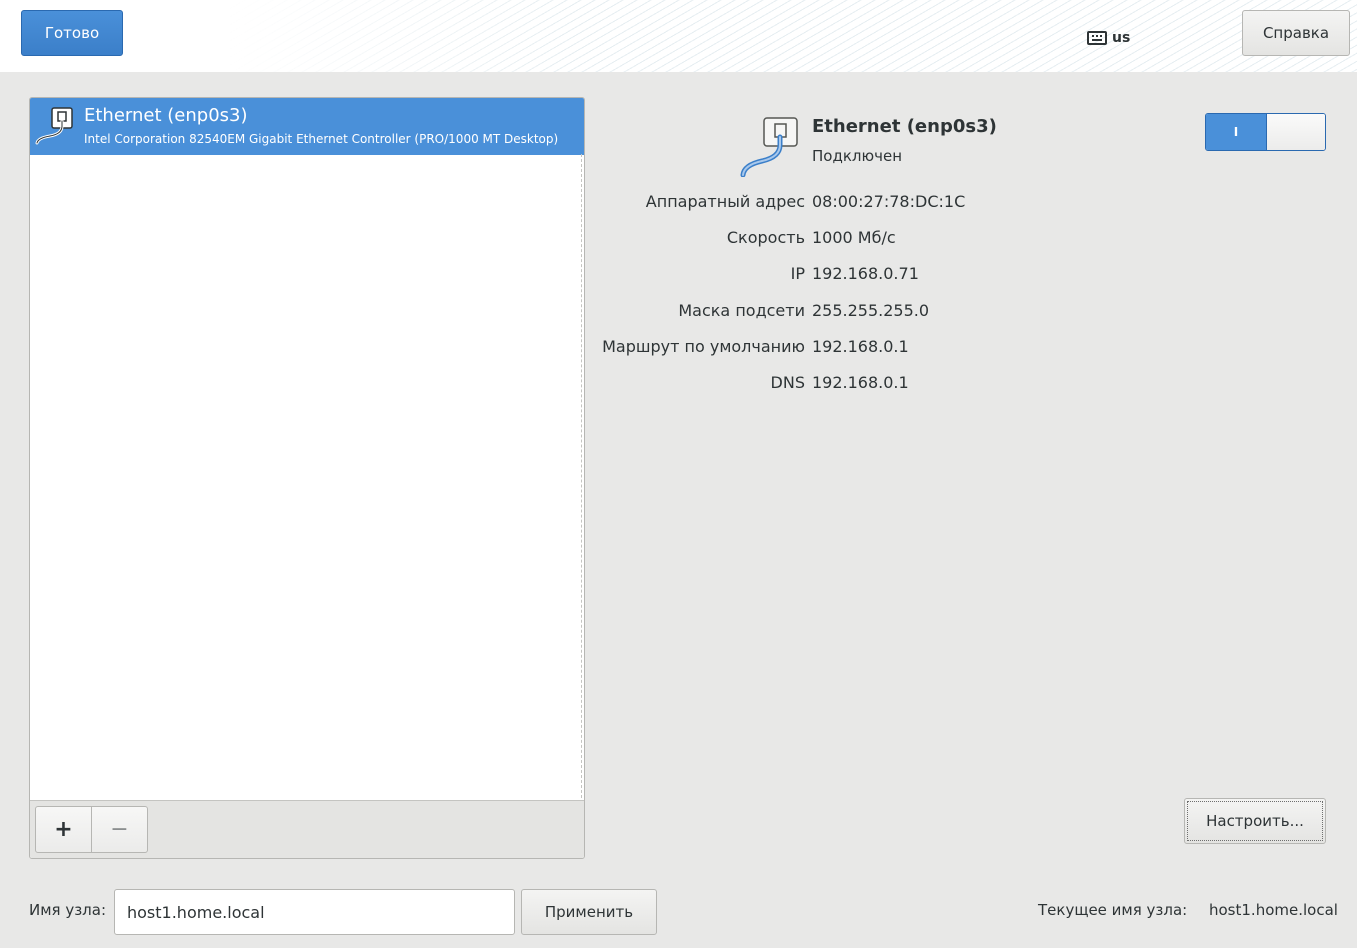 The width and height of the screenshot is (1357, 948). Describe the element at coordinates (1113, 910) in the screenshot. I see `current-hostname-label: Текущее имя узла:` at that location.